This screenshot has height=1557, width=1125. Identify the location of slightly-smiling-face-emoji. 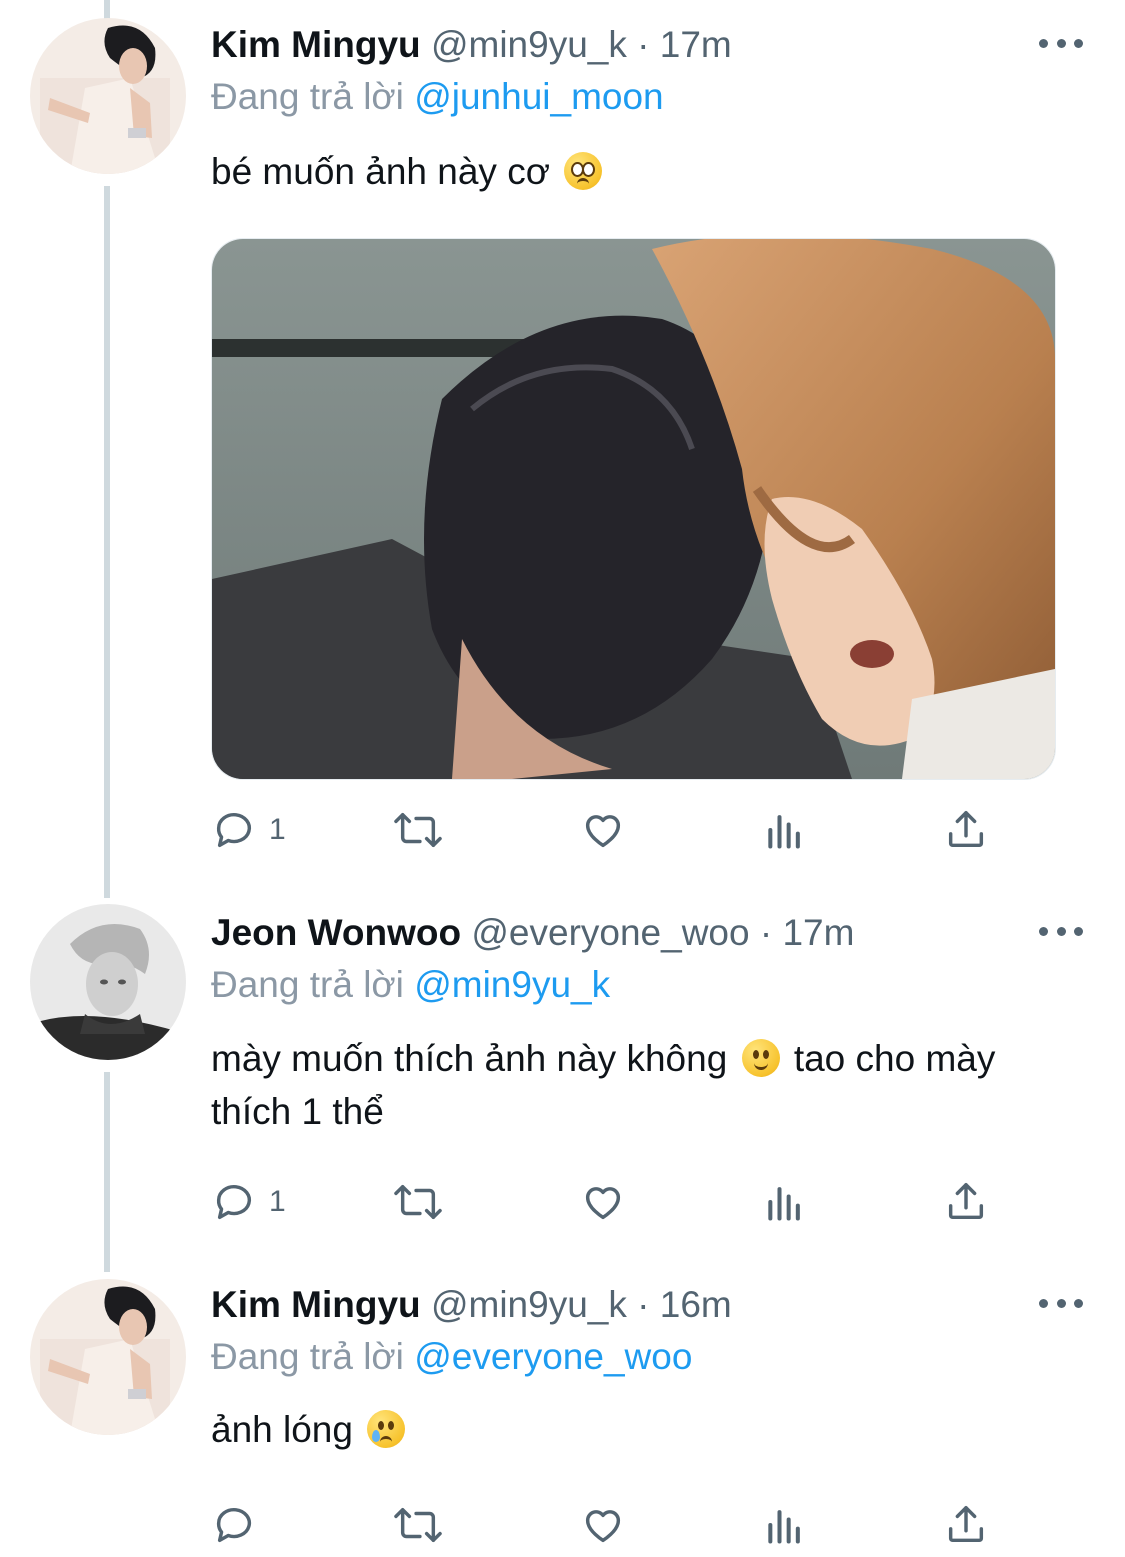
(760, 1058).